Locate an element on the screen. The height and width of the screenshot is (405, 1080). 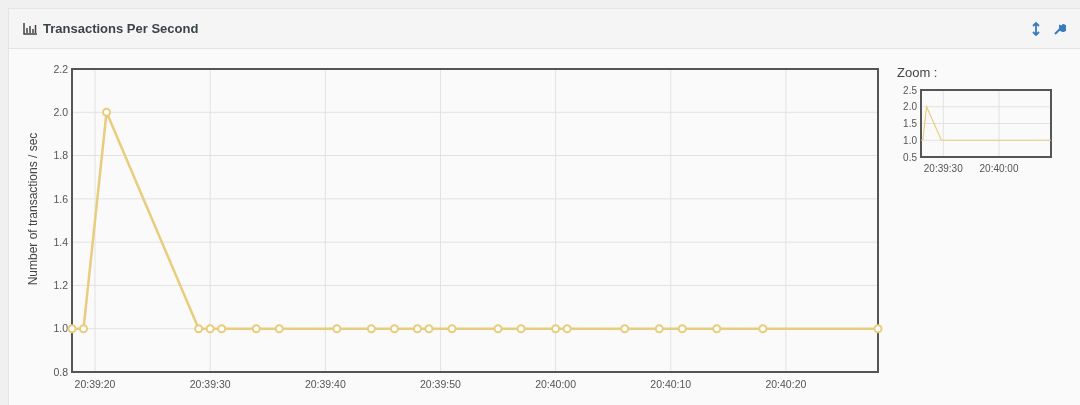
x-tick-label: 20:40:10 is located at coordinates (671, 383).